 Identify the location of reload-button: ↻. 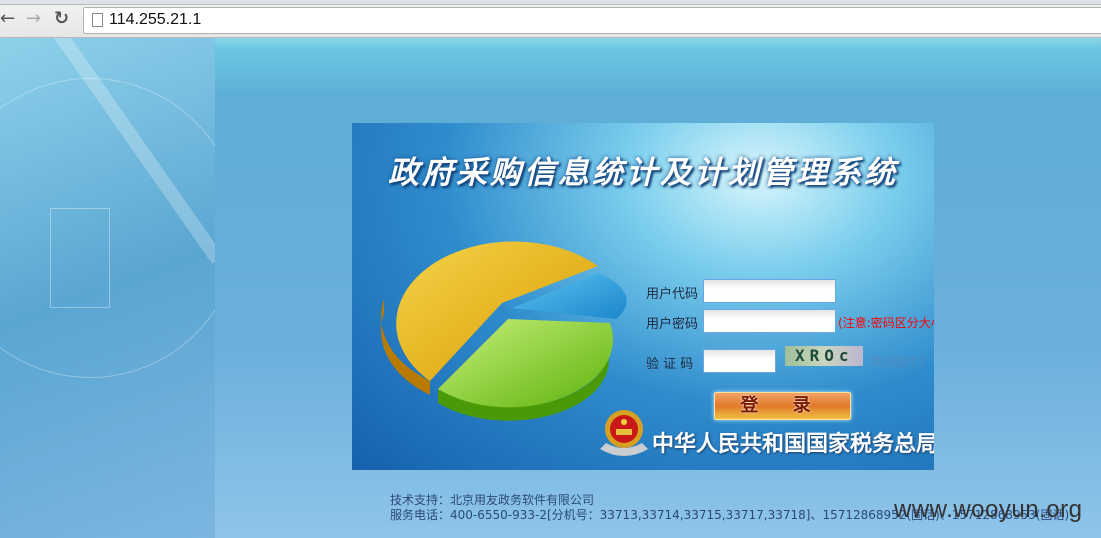
(61, 19).